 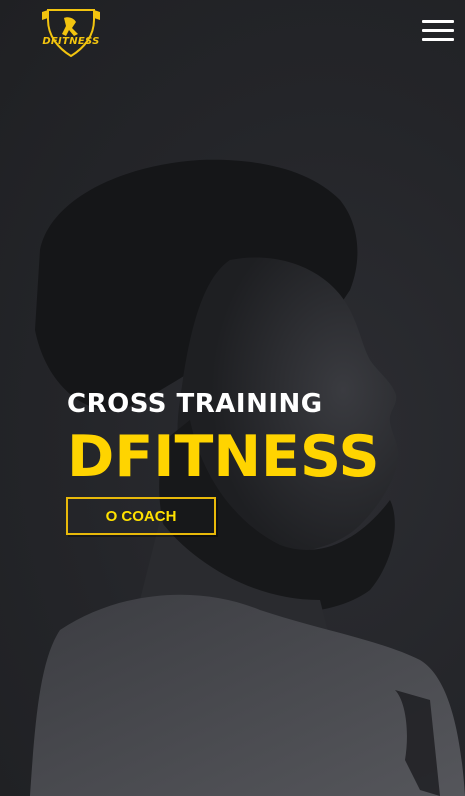 I want to click on shield-icon, so click(x=71, y=33).